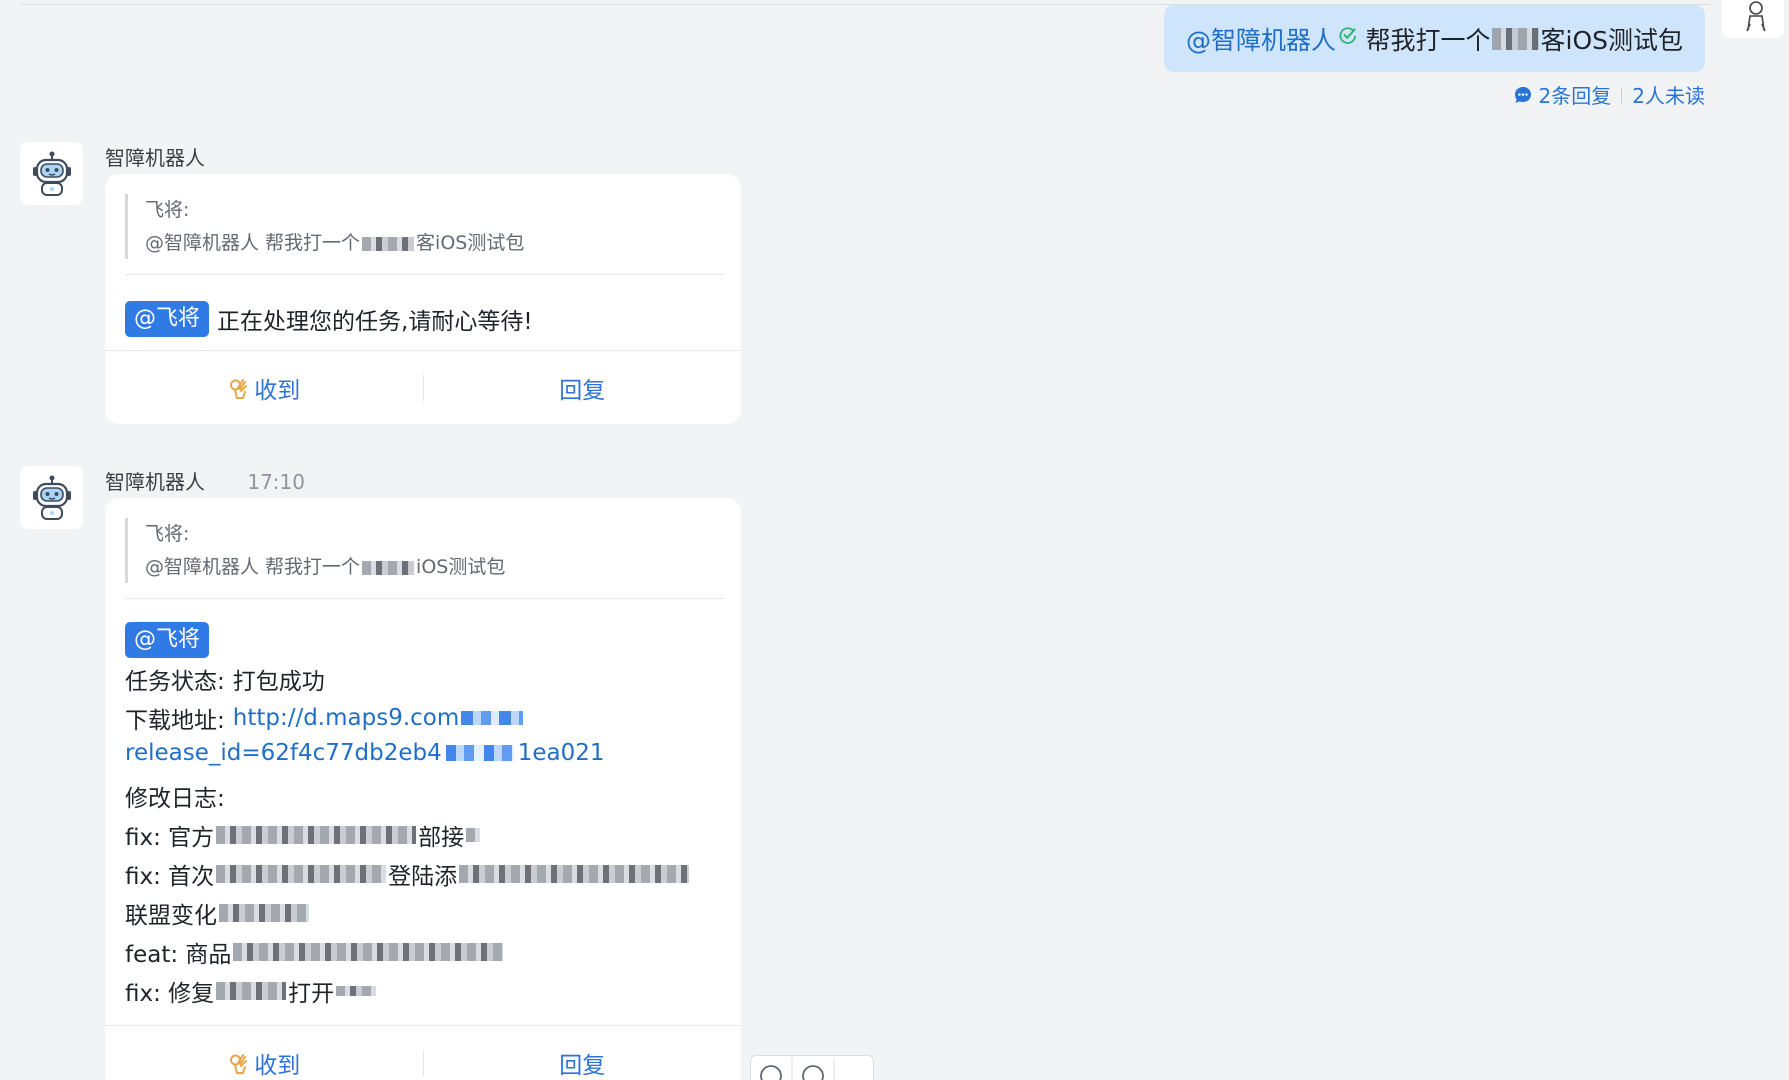 The width and height of the screenshot is (1789, 1080). Describe the element at coordinates (1668, 94) in the screenshot. I see `unread-count-link: 2人未读` at that location.